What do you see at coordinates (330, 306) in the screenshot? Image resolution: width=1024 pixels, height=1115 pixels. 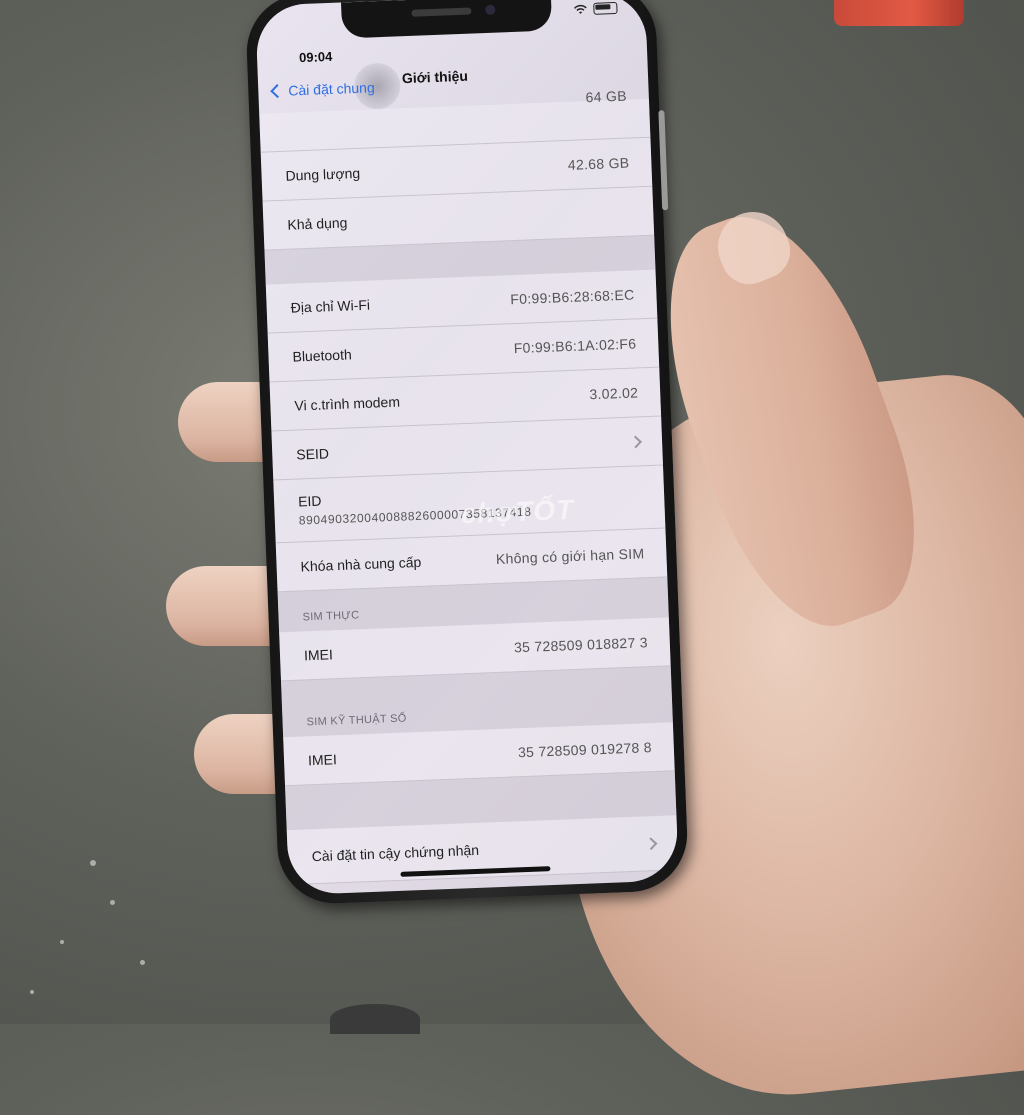 I see `row-label: Địa chỉ Wi-Fi` at bounding box center [330, 306].